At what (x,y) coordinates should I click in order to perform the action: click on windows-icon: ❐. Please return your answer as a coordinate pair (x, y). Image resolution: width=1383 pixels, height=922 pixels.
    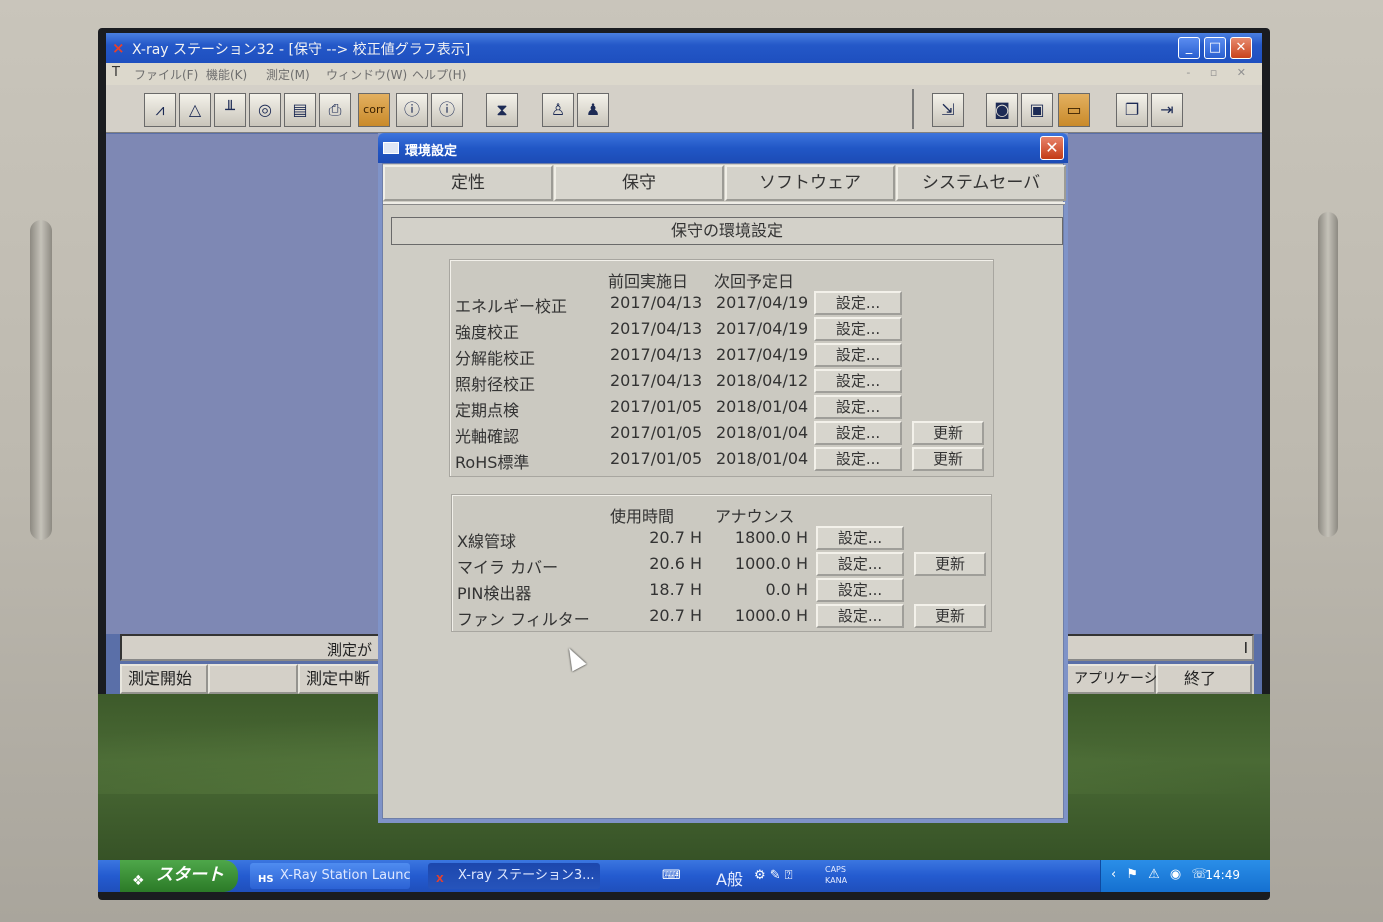
    Looking at the image, I should click on (1132, 110).